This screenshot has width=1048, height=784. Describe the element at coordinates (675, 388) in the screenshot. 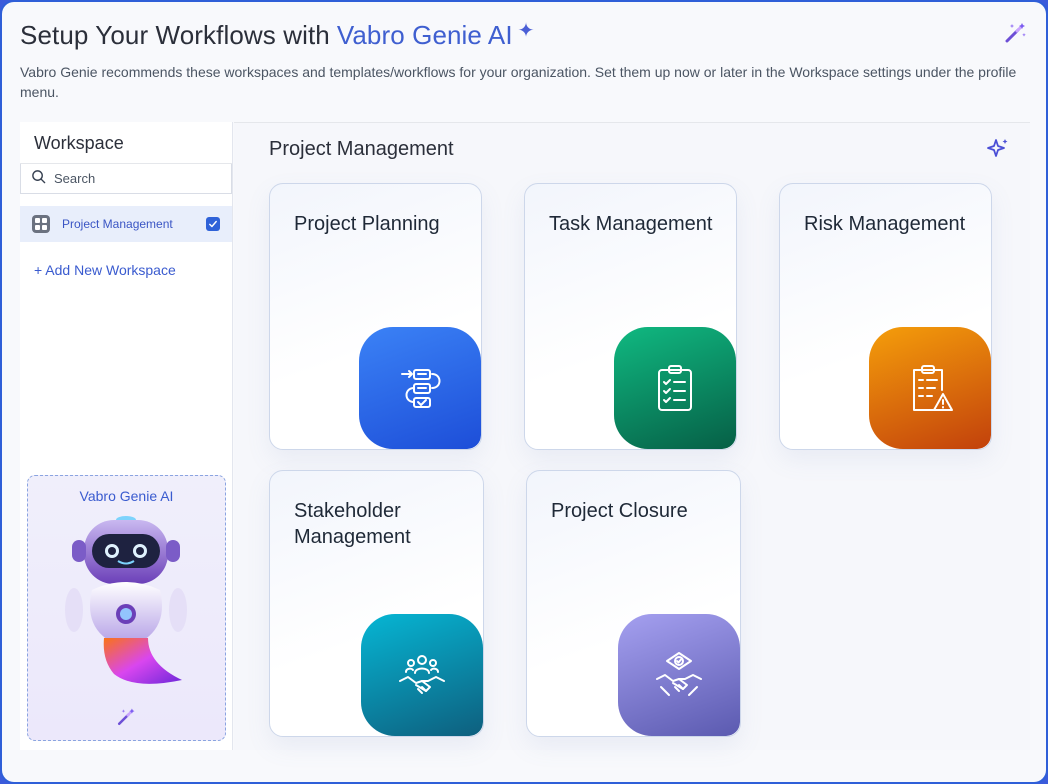

I see `clipboard-checklist-icon` at that location.